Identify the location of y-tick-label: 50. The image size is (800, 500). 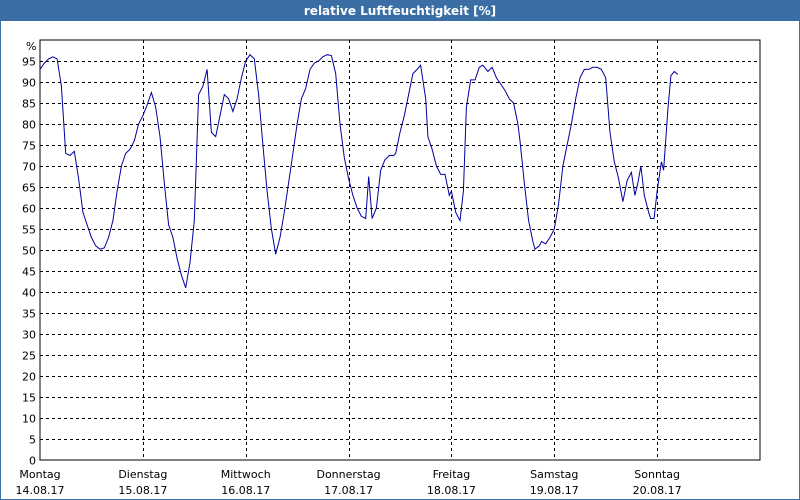
(29, 251).